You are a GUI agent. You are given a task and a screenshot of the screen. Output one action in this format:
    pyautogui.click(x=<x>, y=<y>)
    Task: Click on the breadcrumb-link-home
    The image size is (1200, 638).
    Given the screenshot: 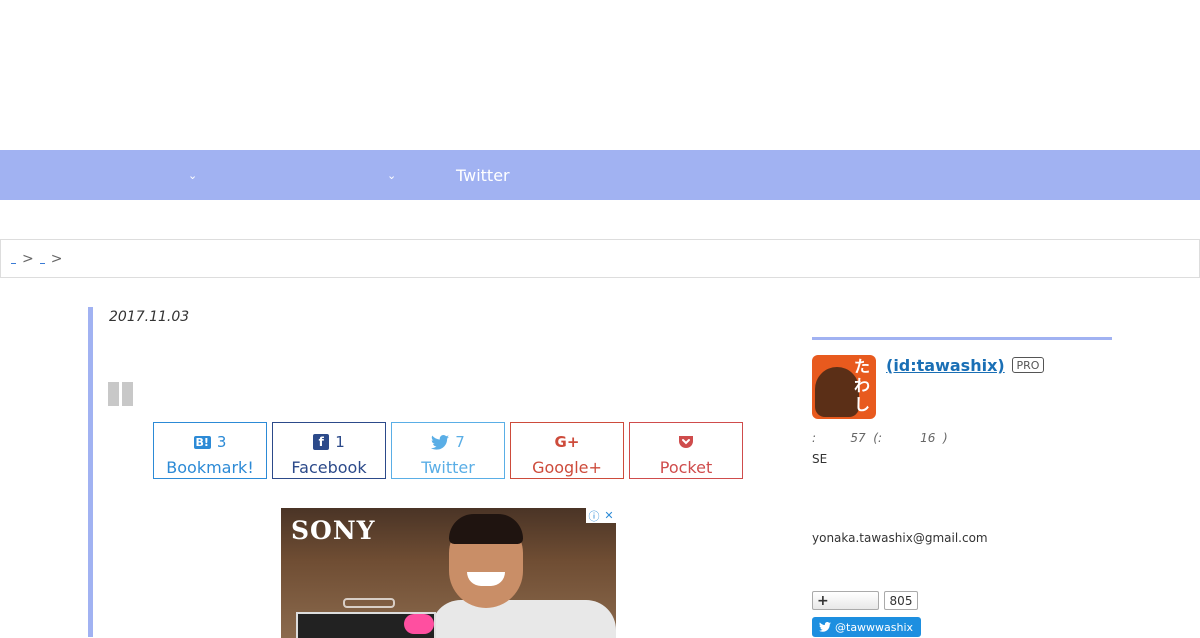 What is the action you would take?
    pyautogui.click(x=13, y=259)
    